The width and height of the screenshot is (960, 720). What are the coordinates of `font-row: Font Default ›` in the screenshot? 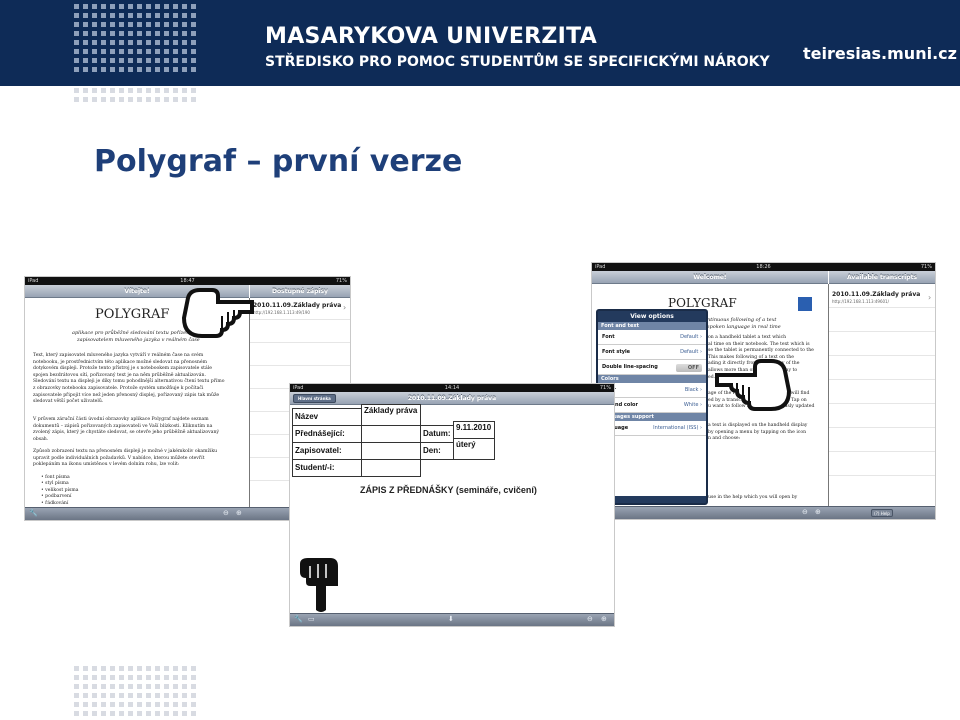 It's located at (652, 337).